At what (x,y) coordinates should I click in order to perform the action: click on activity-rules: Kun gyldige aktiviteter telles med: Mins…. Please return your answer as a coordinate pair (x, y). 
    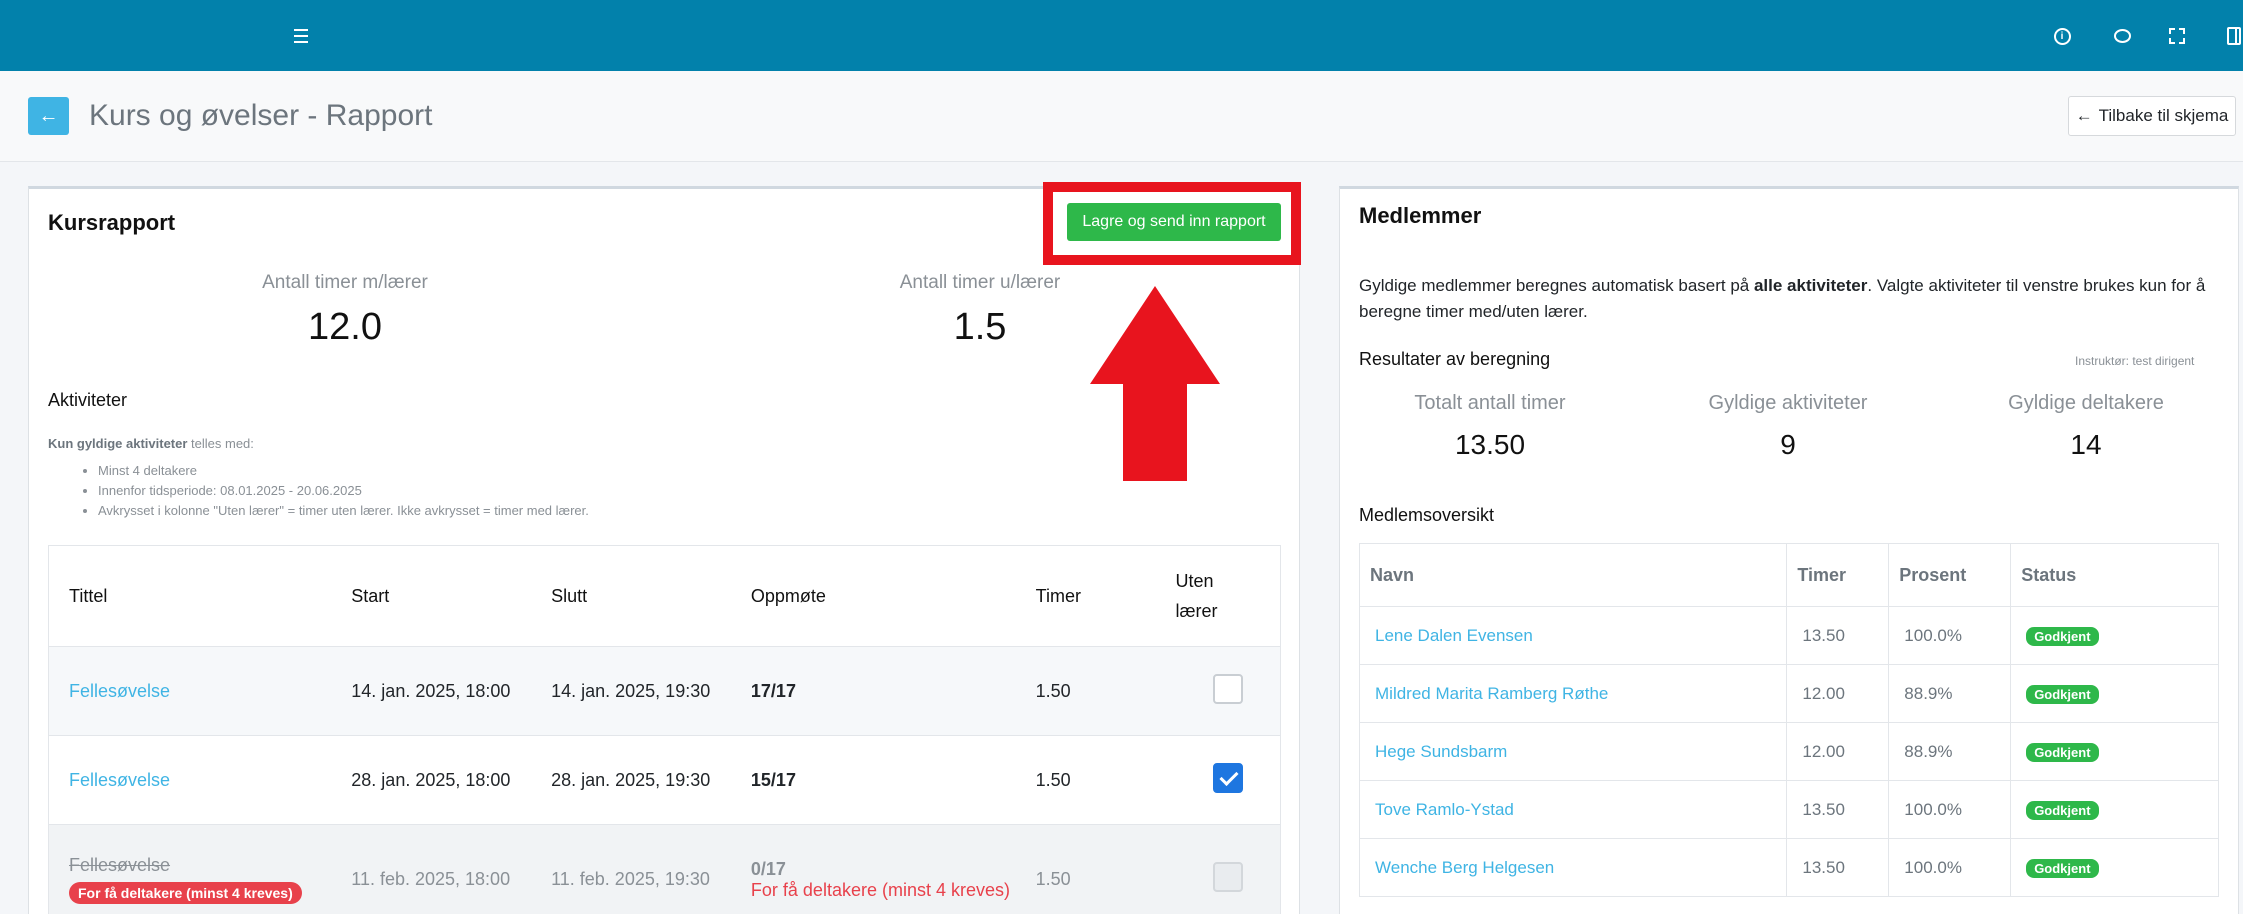
    Looking at the image, I should click on (318, 479).